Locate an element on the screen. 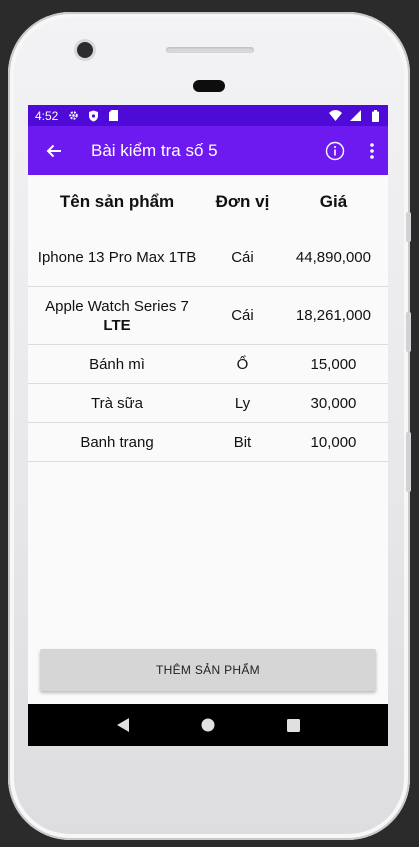 The image size is (419, 847). status-time: 4:52 is located at coordinates (47, 115).